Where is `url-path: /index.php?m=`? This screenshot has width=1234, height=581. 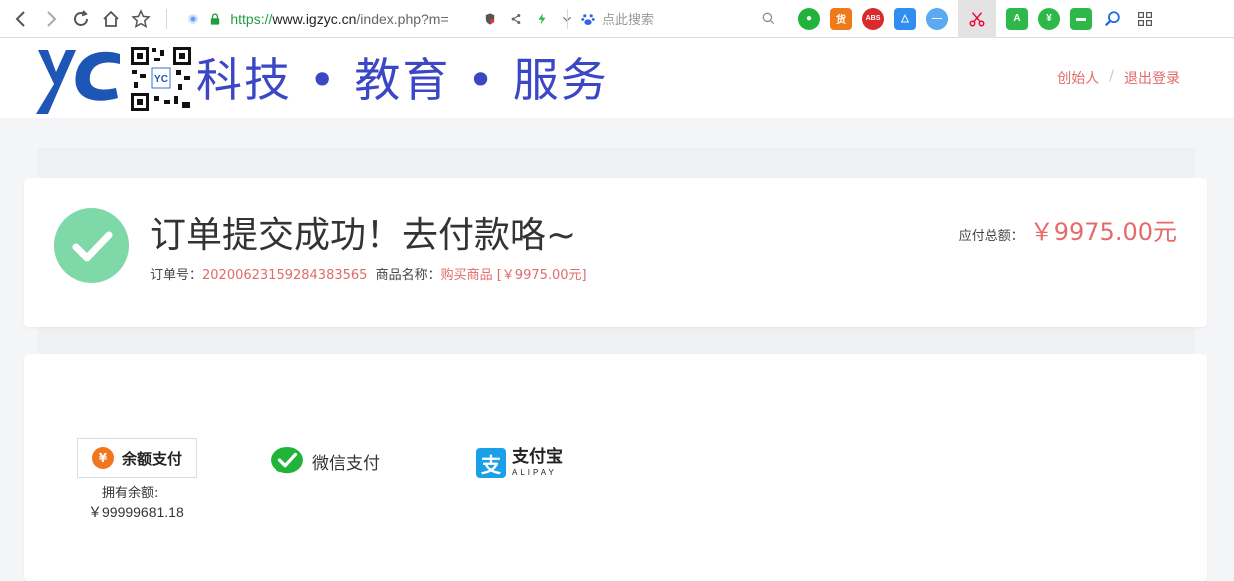 url-path: /index.php?m= is located at coordinates (402, 18).